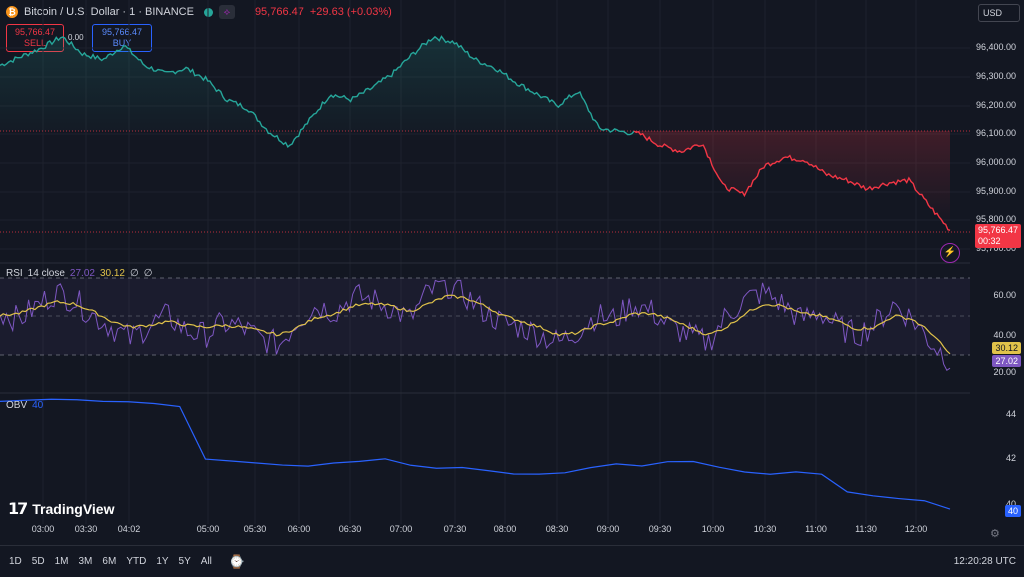 This screenshot has height=577, width=1024. I want to click on time-tick: 11:30, so click(866, 529).